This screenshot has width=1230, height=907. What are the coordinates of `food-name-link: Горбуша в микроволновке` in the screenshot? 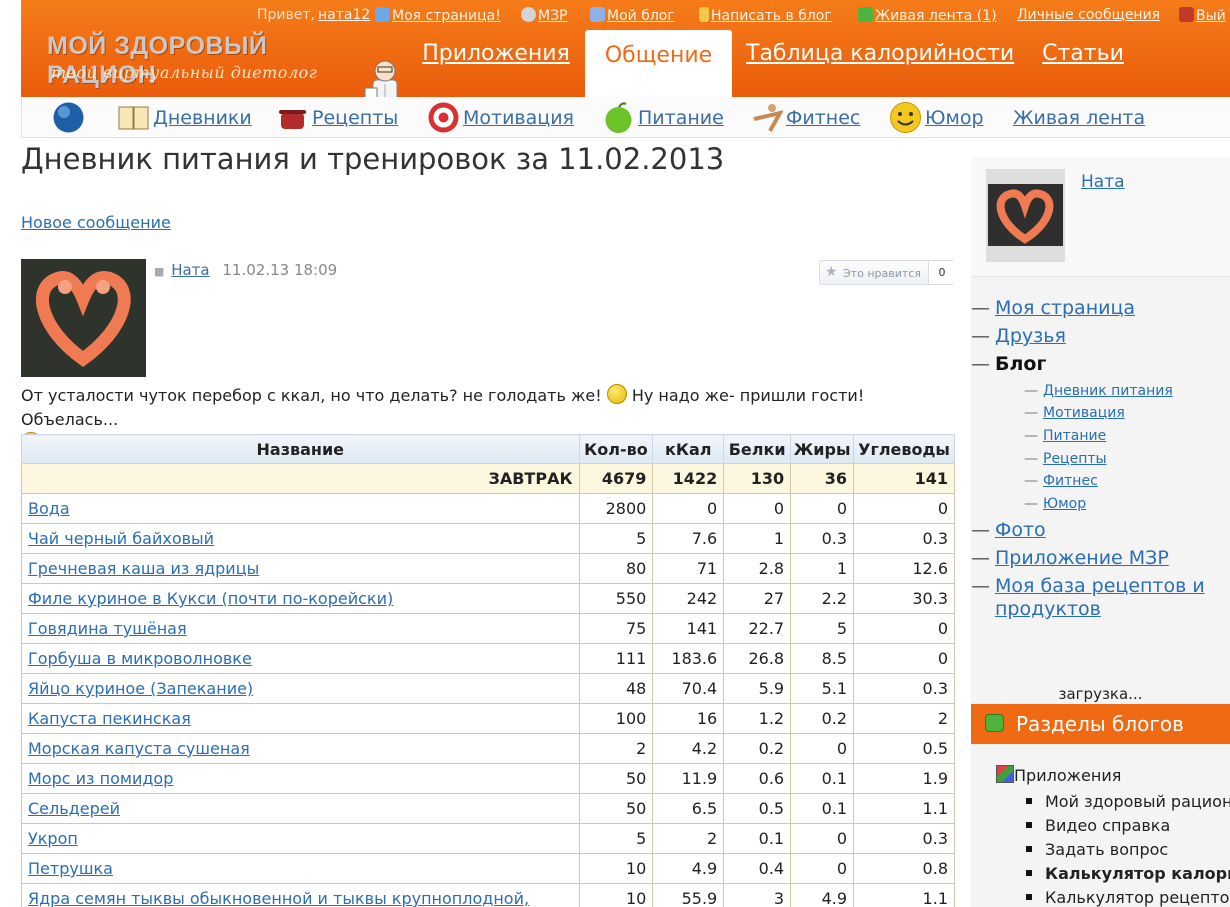 It's located at (300, 658).